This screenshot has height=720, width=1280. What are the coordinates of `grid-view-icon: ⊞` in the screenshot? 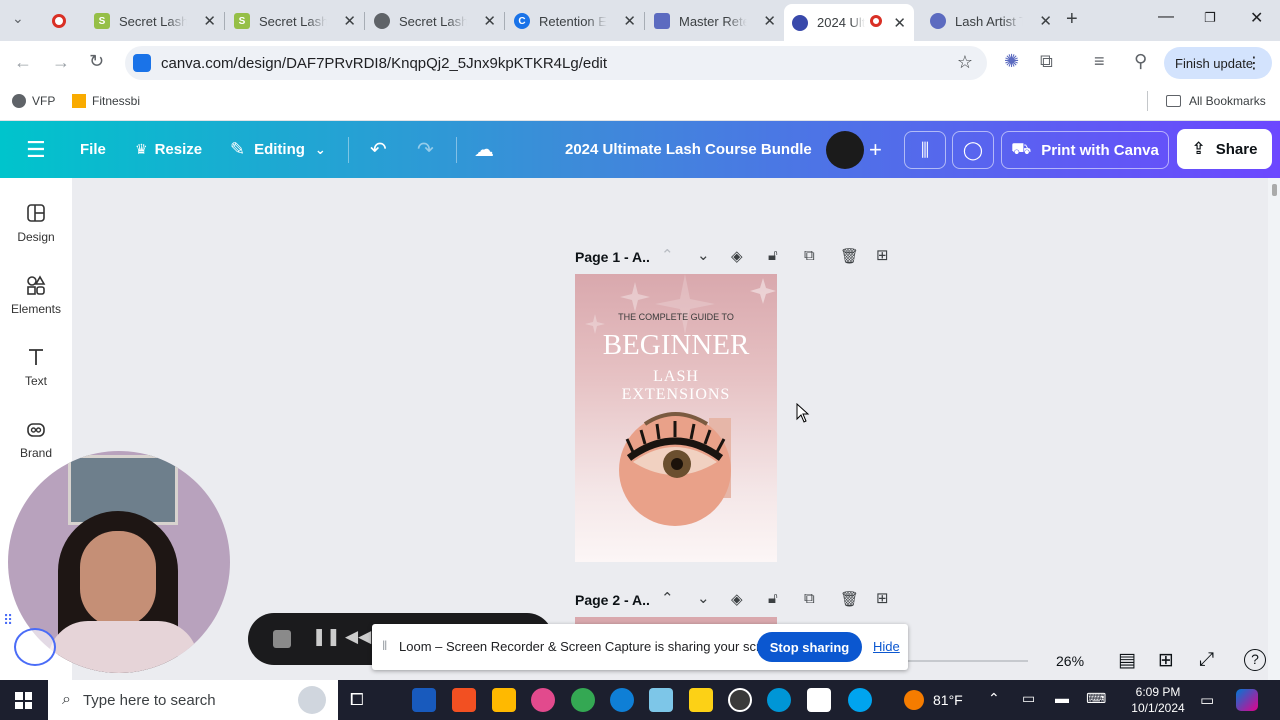 It's located at (1166, 660).